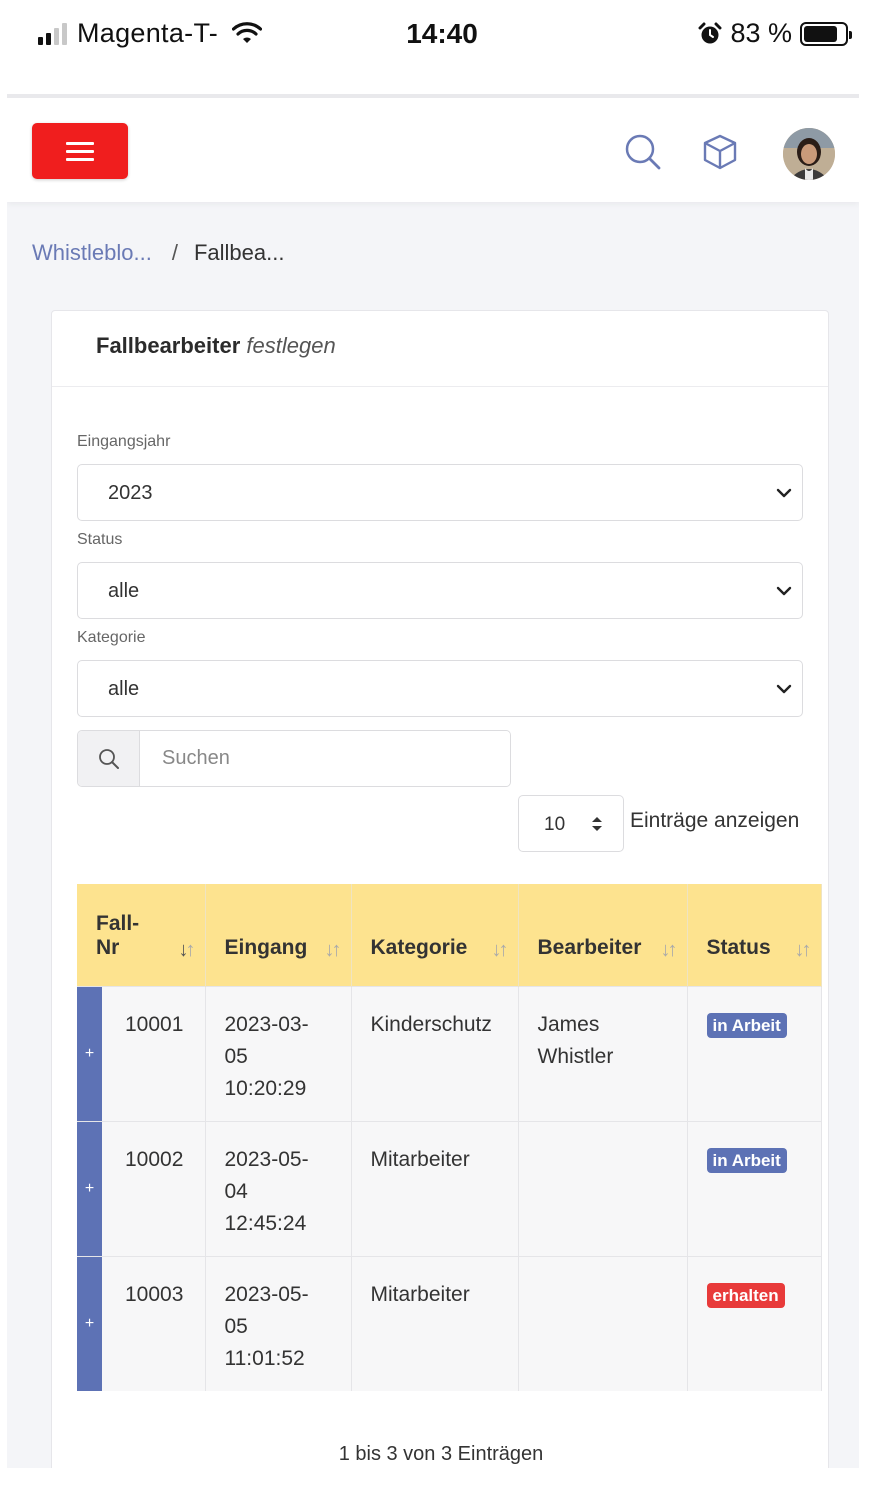  I want to click on status-label: Status, so click(100, 539).